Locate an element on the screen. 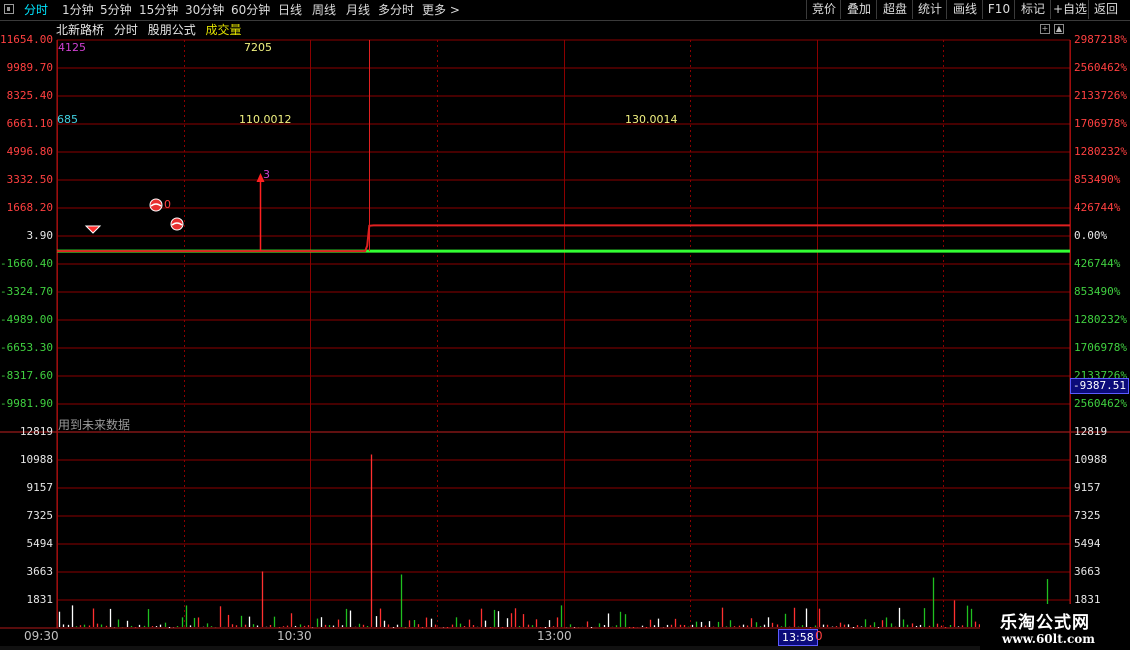 Image resolution: width=1130 pixels, height=650 pixels. time-label-1030: 10:30 is located at coordinates (294, 636).